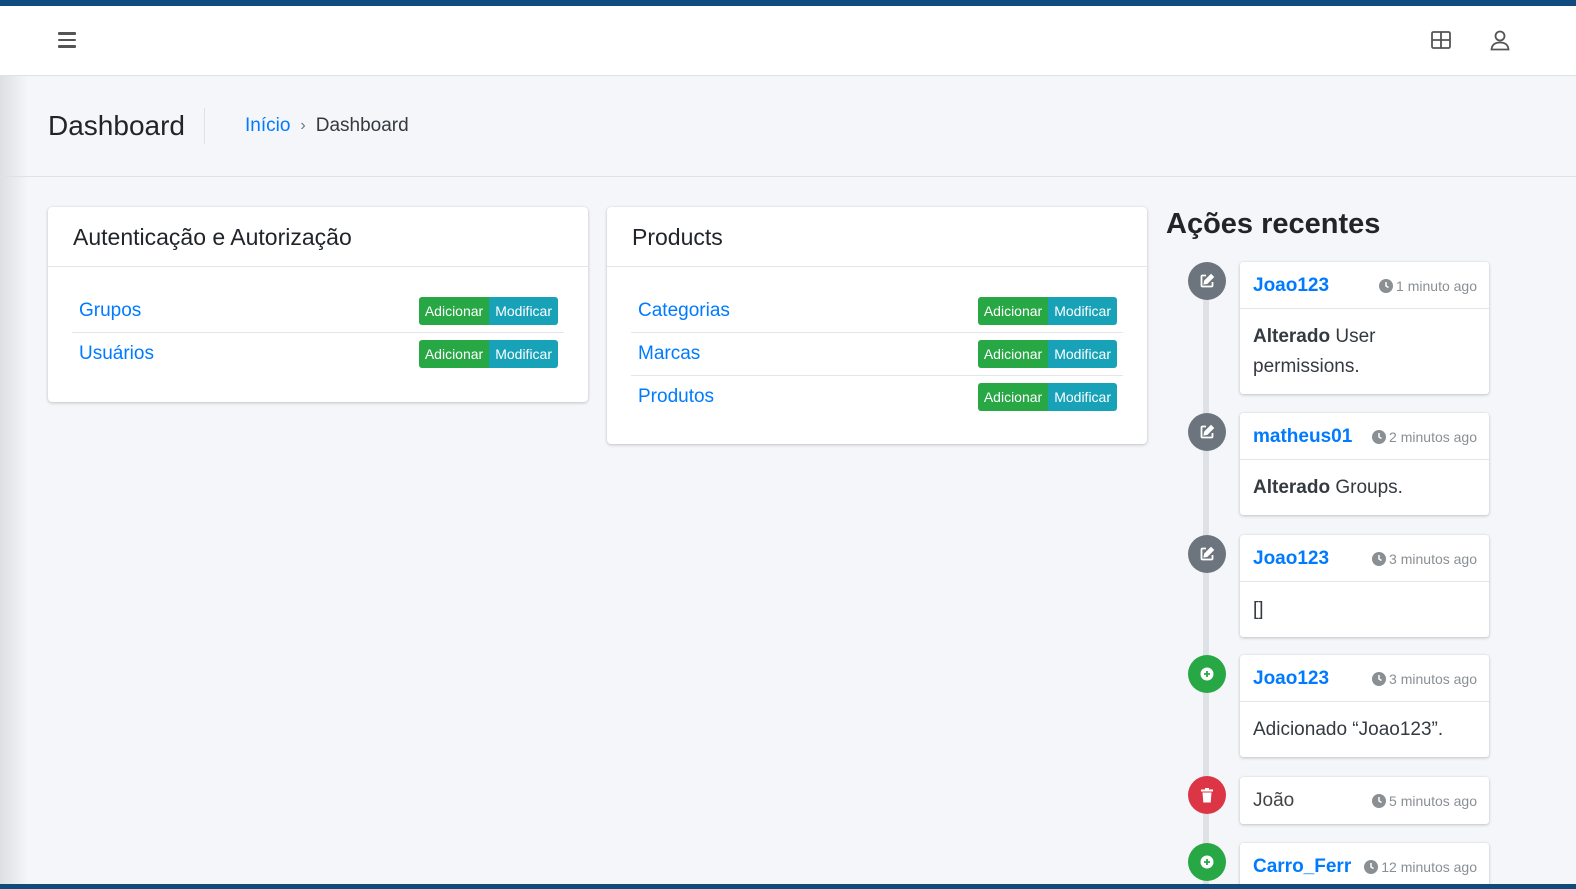 This screenshot has width=1576, height=889. What do you see at coordinates (1433, 801) in the screenshot?
I see `timeline-time-text: 5 minutos ago` at bounding box center [1433, 801].